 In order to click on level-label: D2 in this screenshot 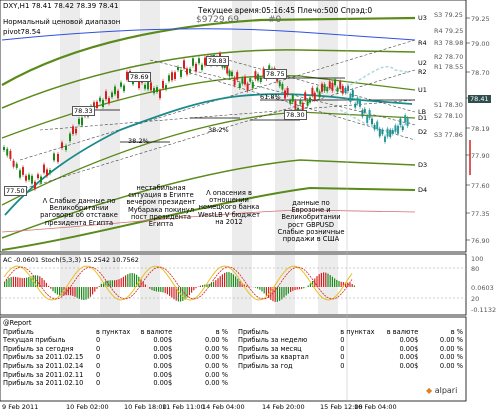, I will do `click(423, 132)`.